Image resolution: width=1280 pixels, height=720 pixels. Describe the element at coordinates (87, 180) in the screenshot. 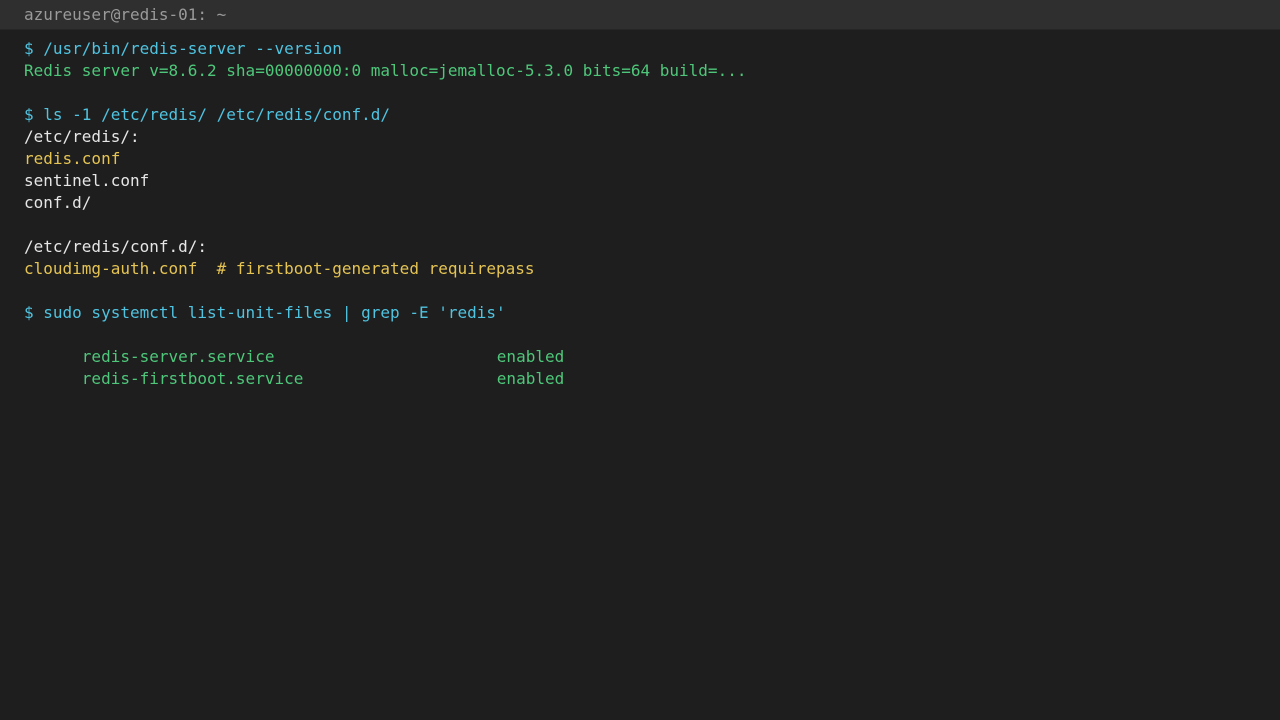

I see `output-line: sentinel.conf` at that location.